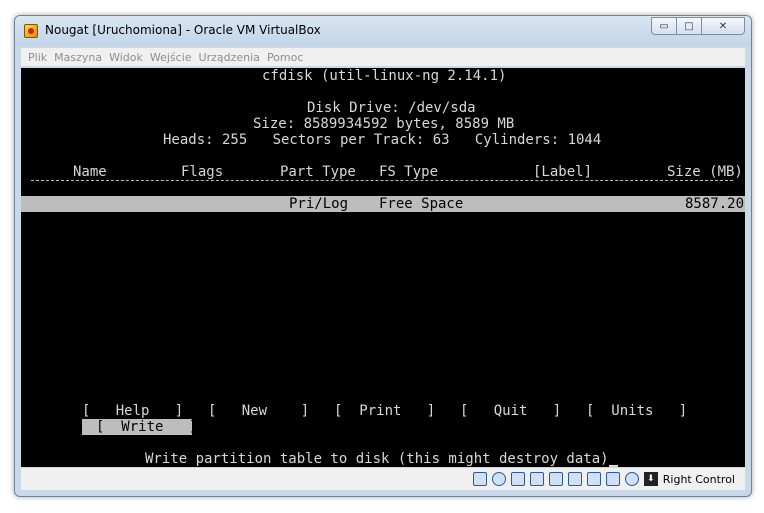 This screenshot has width=764, height=513. What do you see at coordinates (613, 466) in the screenshot?
I see `text-cursor` at bounding box center [613, 466].